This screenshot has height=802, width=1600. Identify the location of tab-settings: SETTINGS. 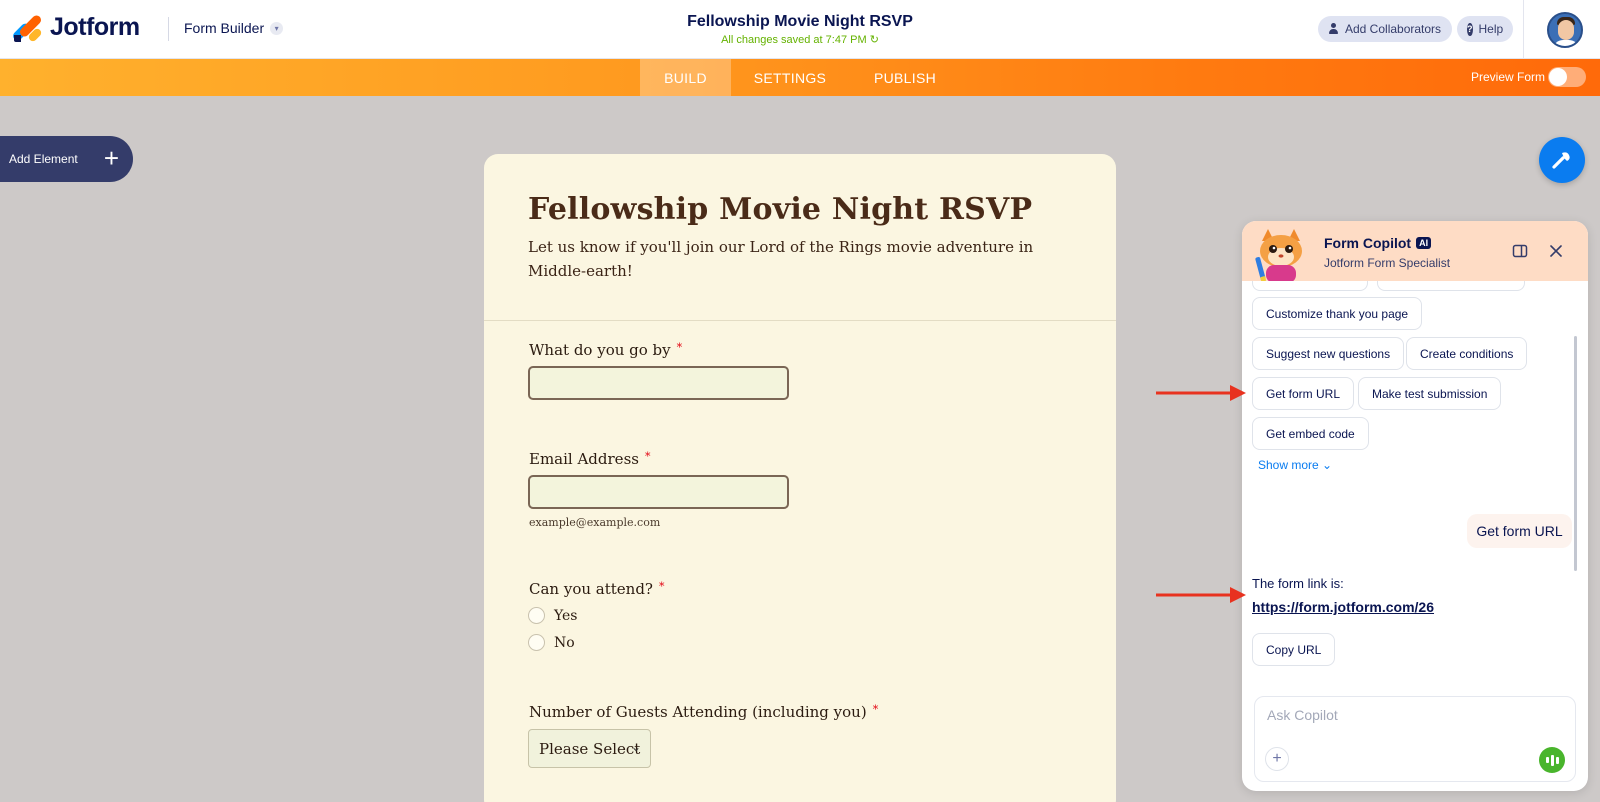
(790, 77).